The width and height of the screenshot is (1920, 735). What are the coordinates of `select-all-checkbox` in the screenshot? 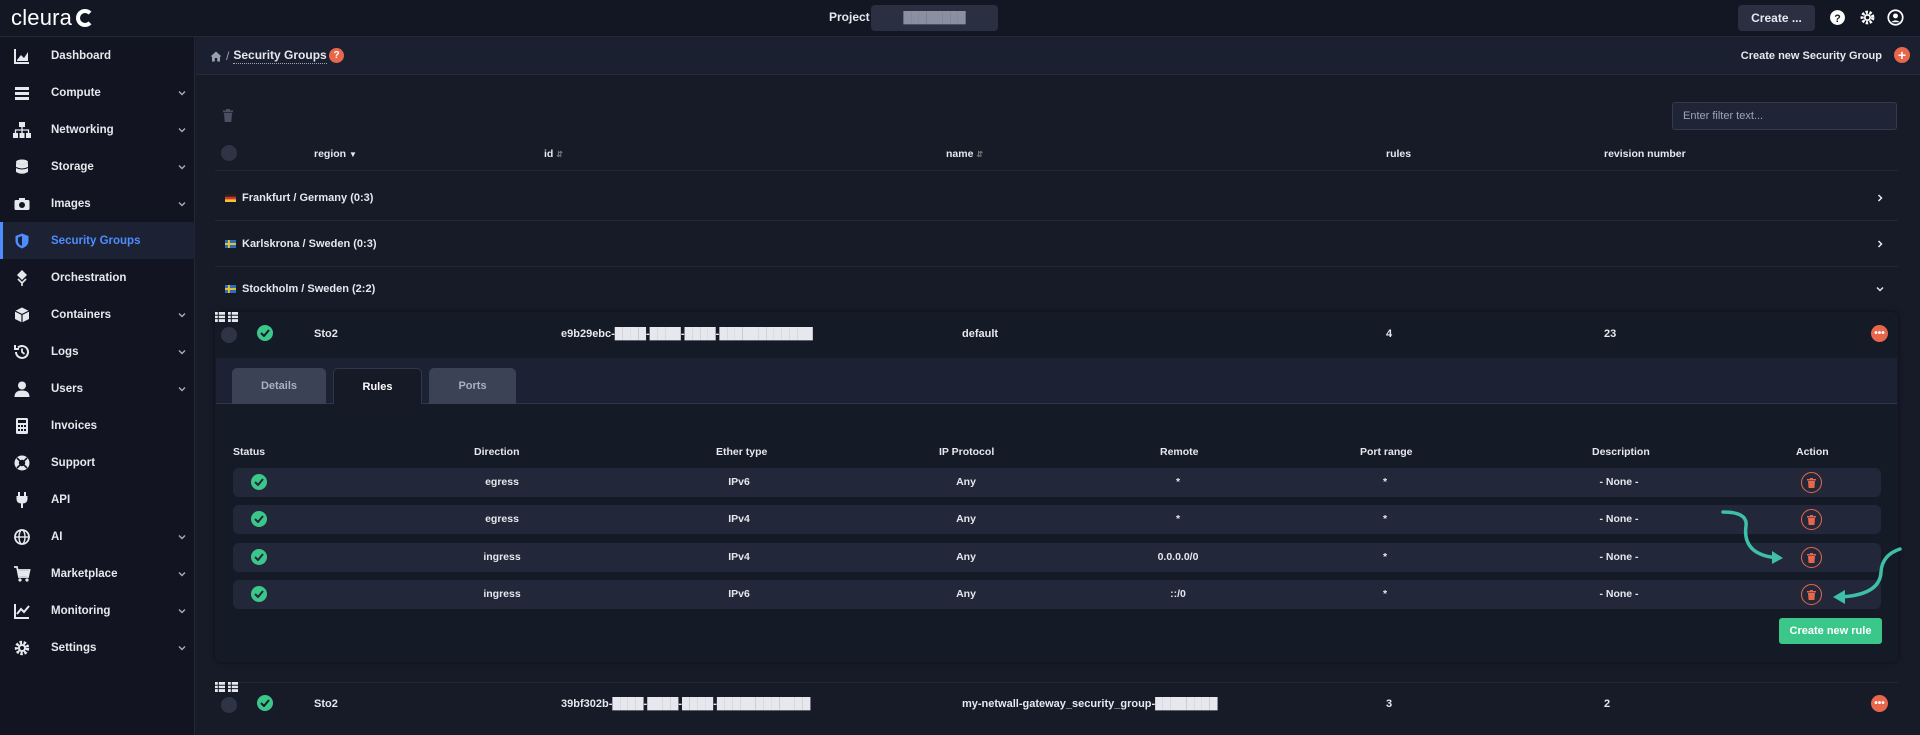 It's located at (229, 153).